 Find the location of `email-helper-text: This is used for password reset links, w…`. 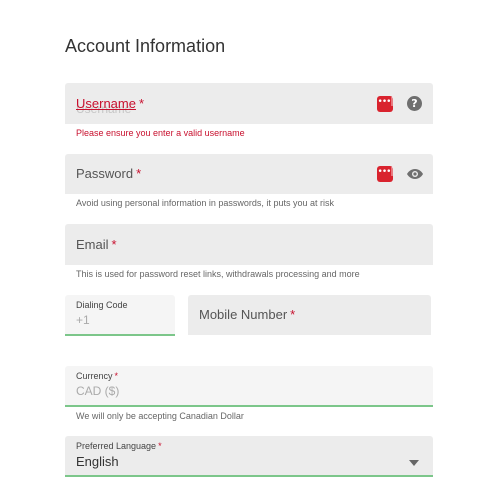

email-helper-text: This is used for password reset links, w… is located at coordinates (218, 274).